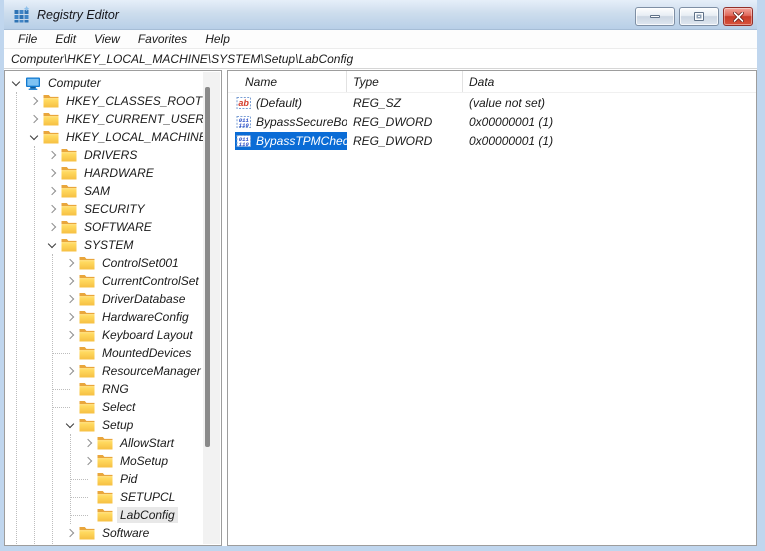  I want to click on tree-item-resourcemanager: ResourceManager, so click(142, 371).